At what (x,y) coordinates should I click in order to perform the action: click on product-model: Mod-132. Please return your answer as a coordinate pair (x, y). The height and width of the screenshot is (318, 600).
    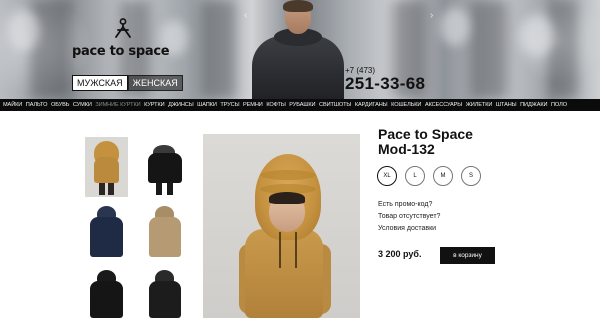
    Looking at the image, I should click on (406, 149).